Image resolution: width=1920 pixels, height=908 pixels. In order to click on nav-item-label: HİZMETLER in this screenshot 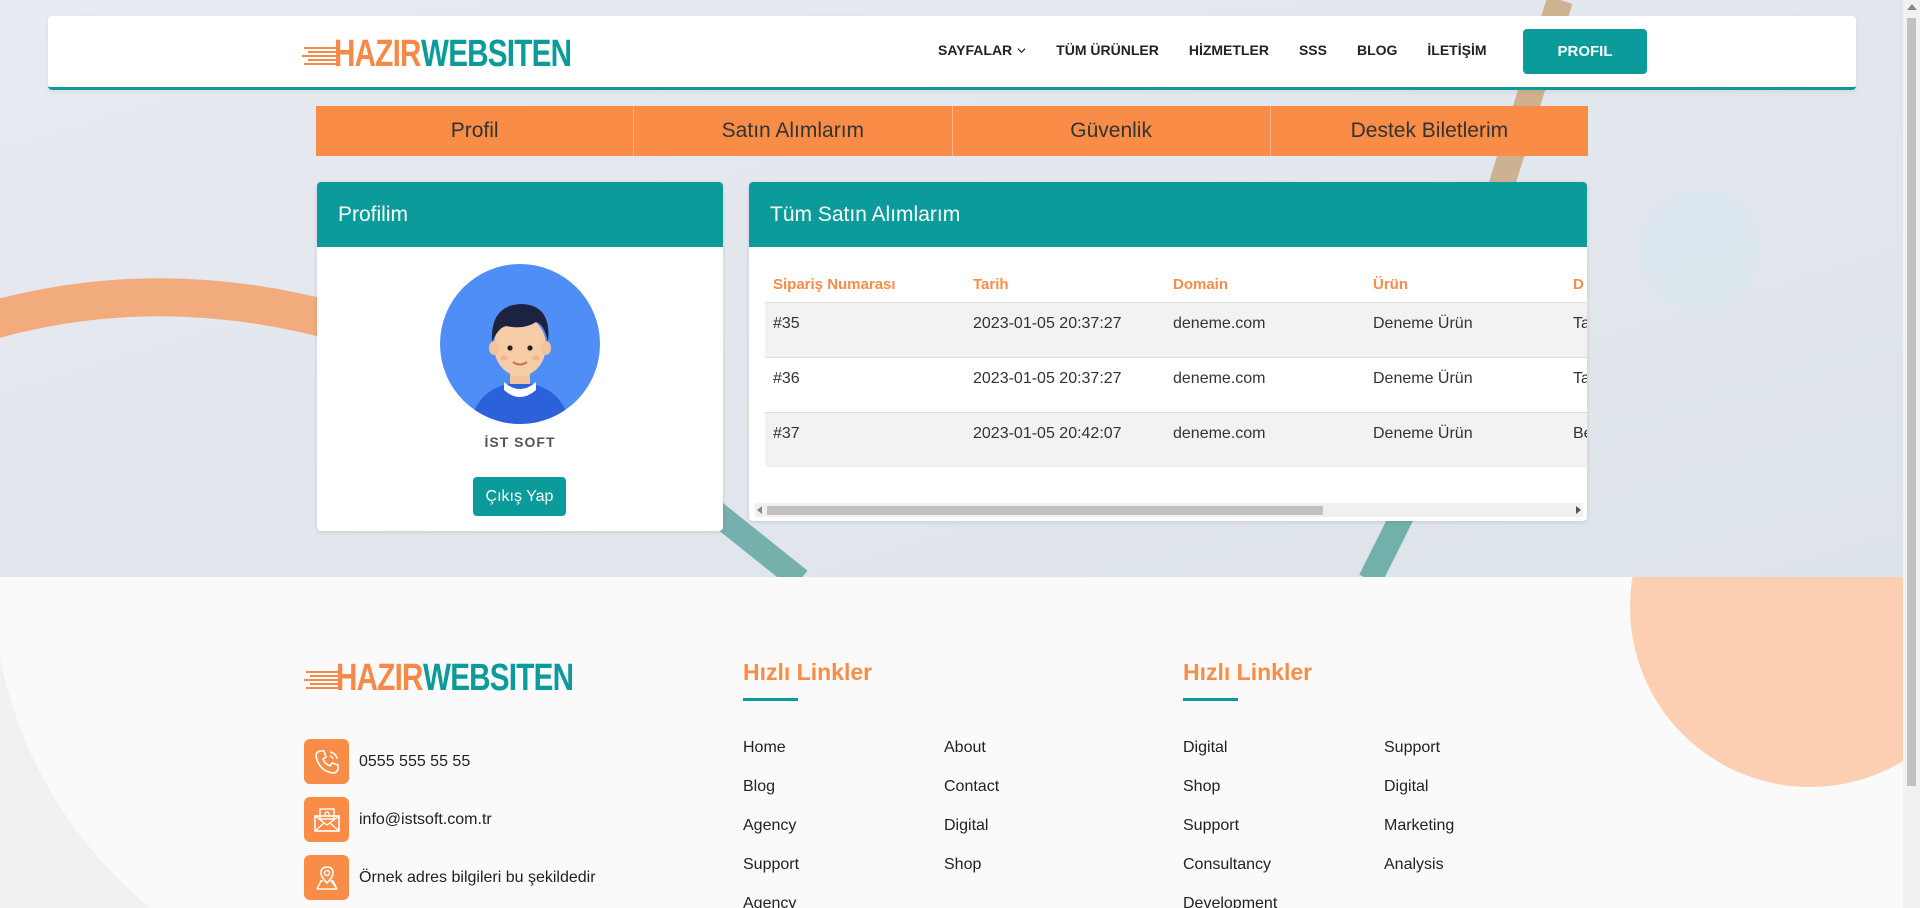, I will do `click(1228, 50)`.